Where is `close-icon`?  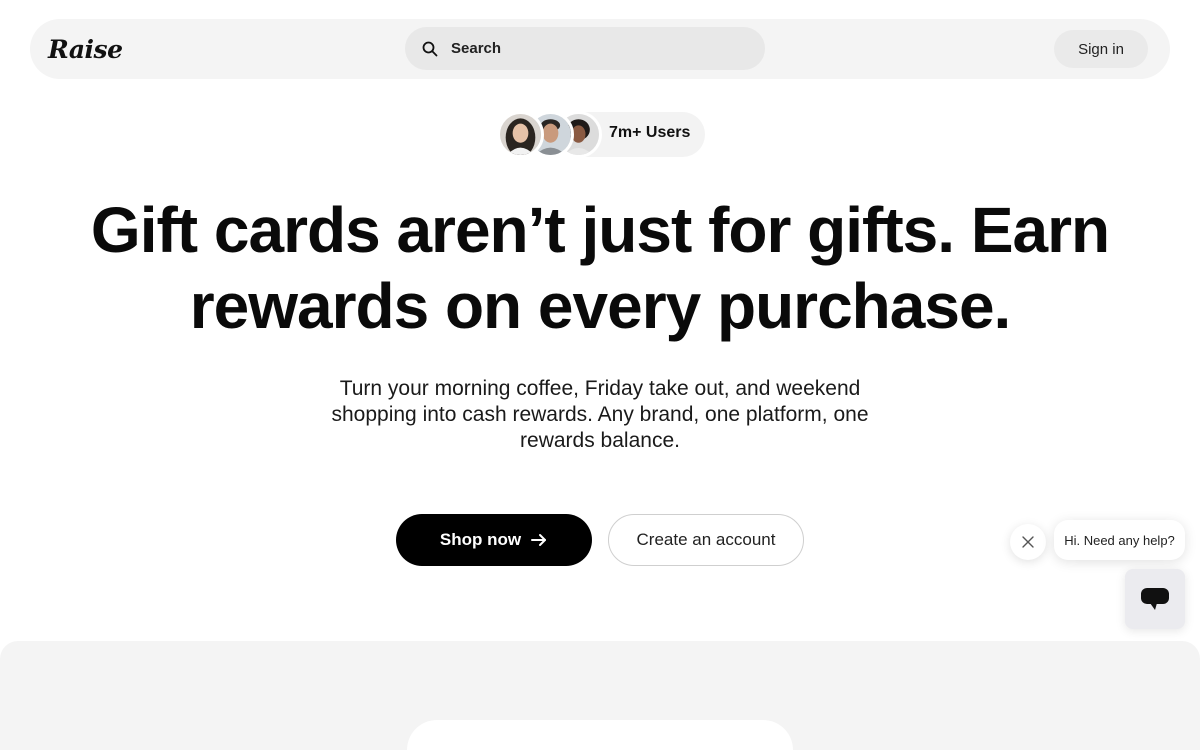 close-icon is located at coordinates (1028, 542).